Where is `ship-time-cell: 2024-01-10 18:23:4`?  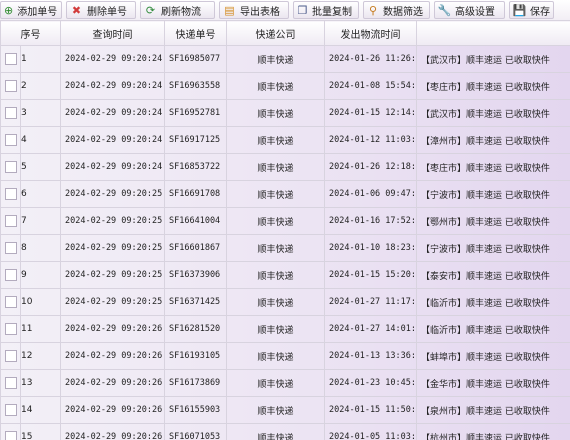 ship-time-cell: 2024-01-10 18:23:4 is located at coordinates (370, 248).